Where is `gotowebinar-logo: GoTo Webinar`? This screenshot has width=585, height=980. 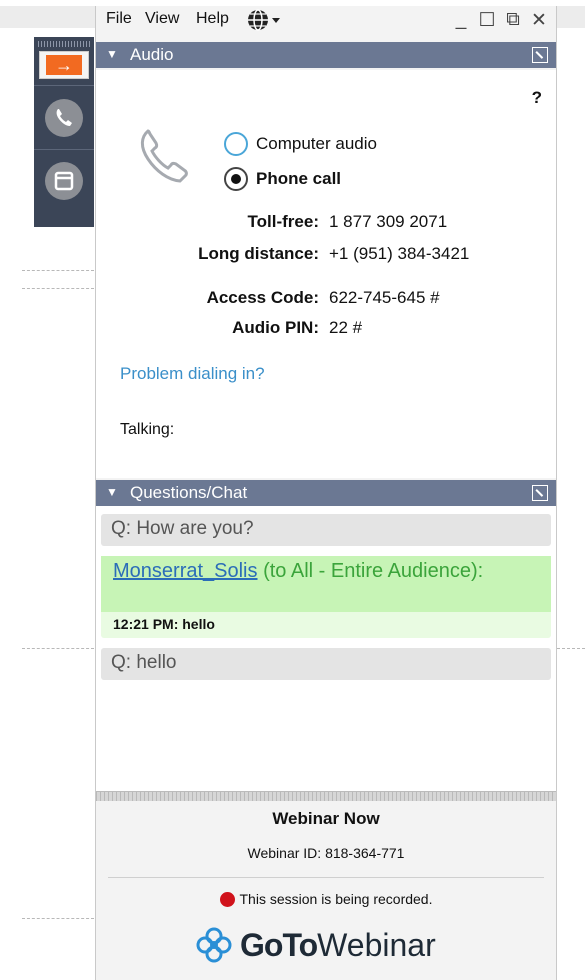 gotowebinar-logo: GoTo Webinar is located at coordinates (315, 945).